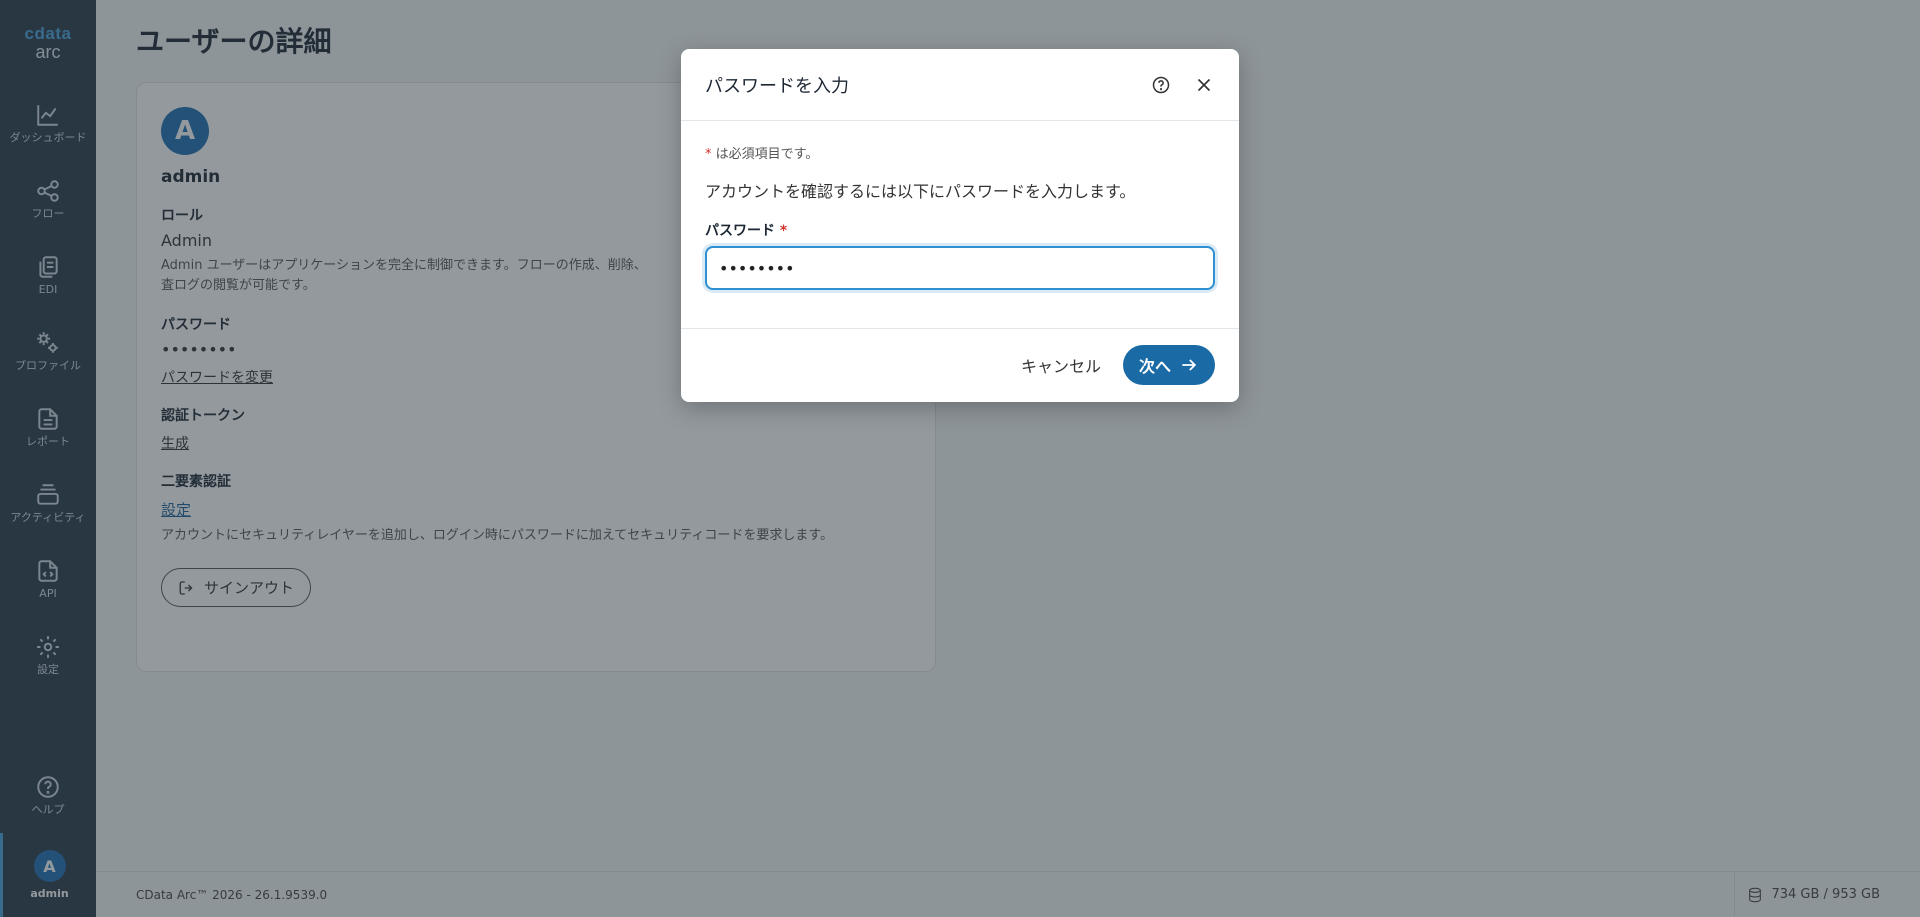 This screenshot has height=917, width=1920. I want to click on required-note-text: は必須項目です。, so click(765, 154).